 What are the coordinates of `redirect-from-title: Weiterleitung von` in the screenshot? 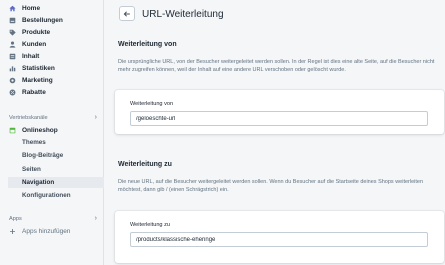 It's located at (147, 44).